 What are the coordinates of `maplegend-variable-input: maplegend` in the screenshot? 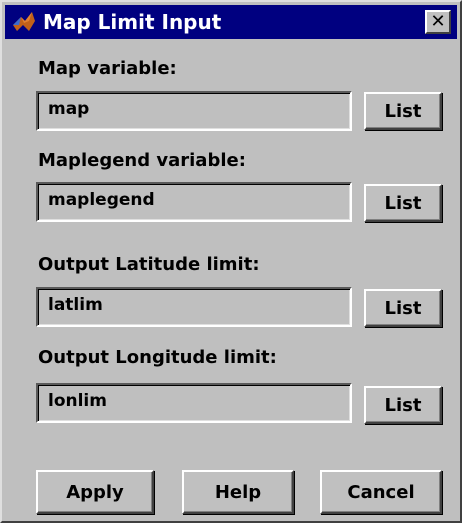 It's located at (194, 202).